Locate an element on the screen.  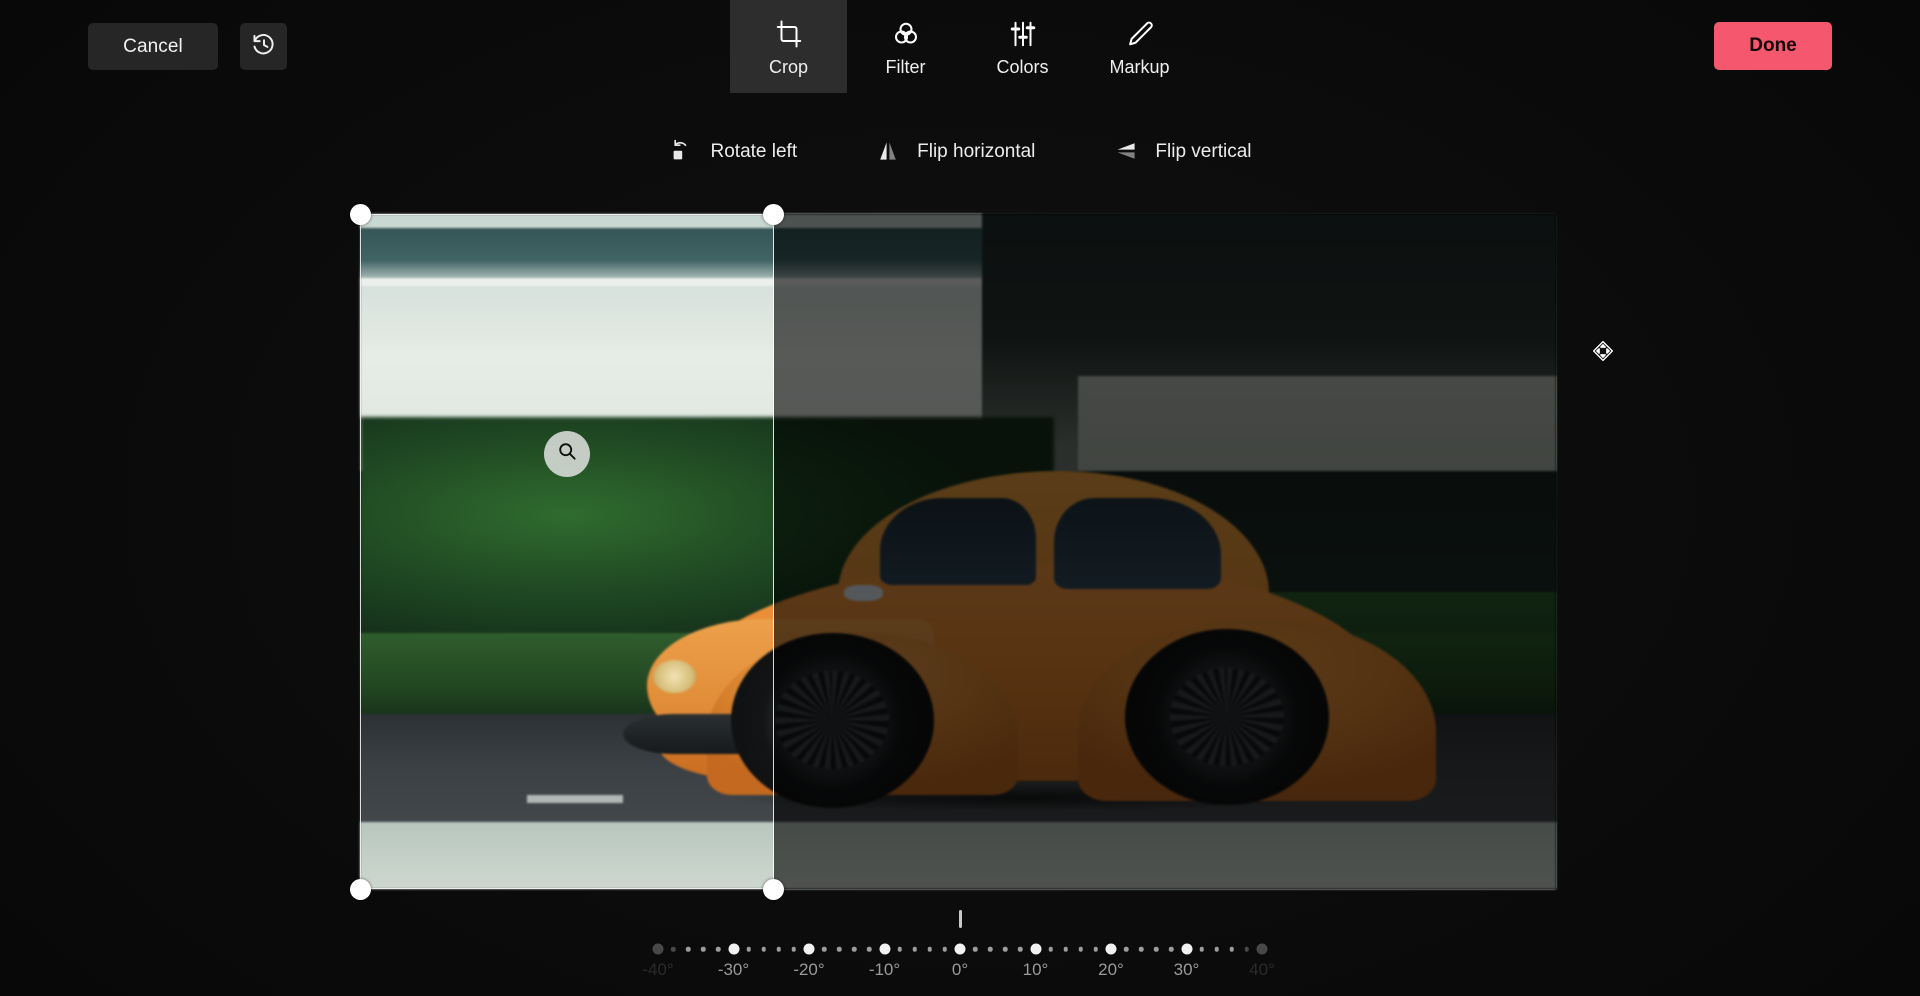
move-cursor-icon is located at coordinates (1603, 351).